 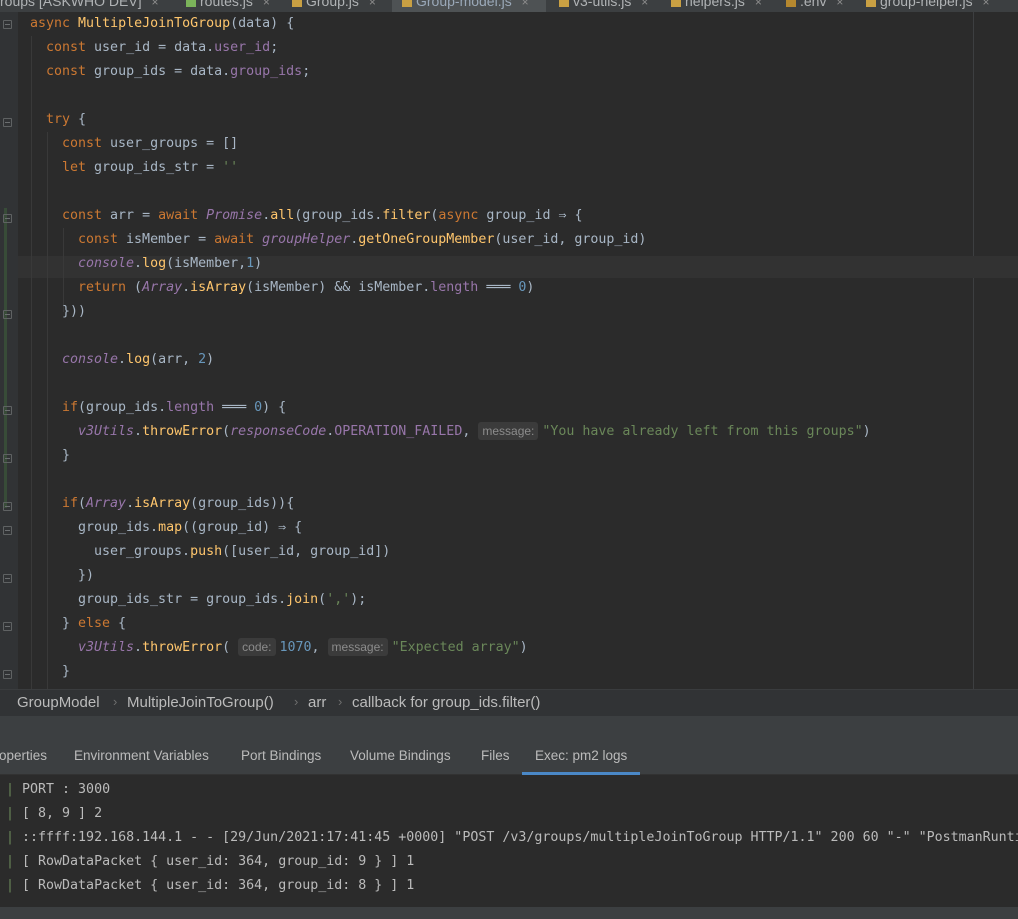 I want to click on status-bar, so click(x=509, y=913).